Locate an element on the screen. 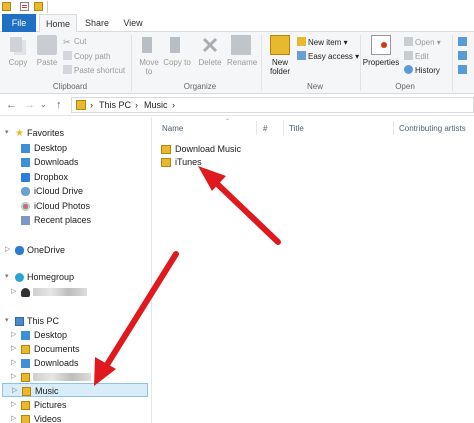 The height and width of the screenshot is (423, 474). new-item-icon is located at coordinates (301, 41).